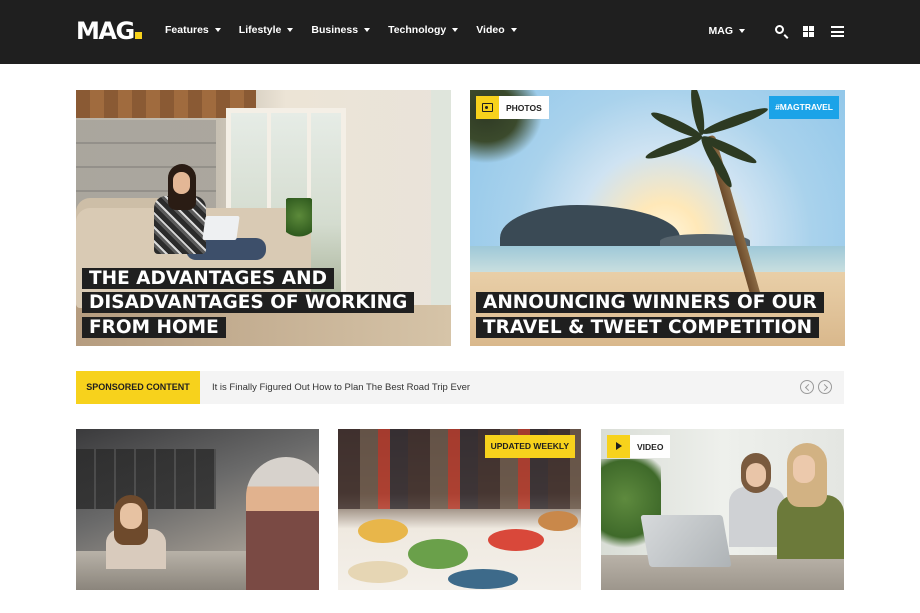 The height and width of the screenshot is (613, 920). I want to click on nav-item-lifestyle: Lifestyle, so click(266, 30).